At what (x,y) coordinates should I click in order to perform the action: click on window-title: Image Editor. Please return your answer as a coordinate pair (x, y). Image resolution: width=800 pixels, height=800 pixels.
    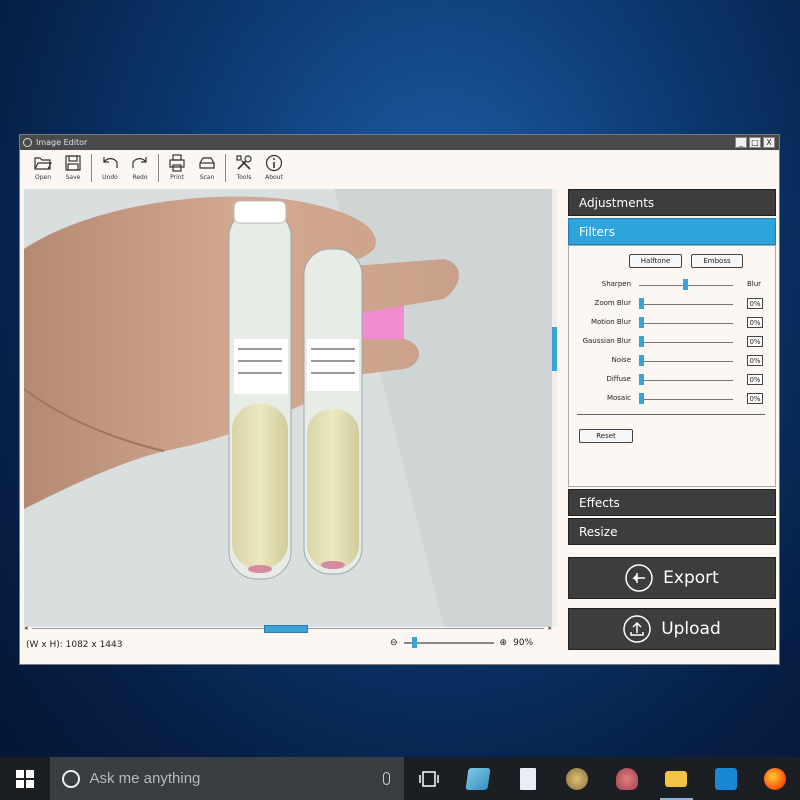
    Looking at the image, I should click on (62, 142).